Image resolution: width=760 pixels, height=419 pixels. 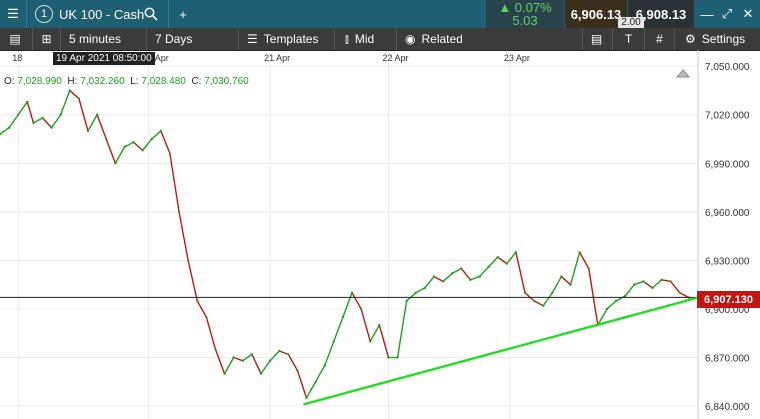 I want to click on crosshair-date-label: 19 Apr 2021 08:50:00, so click(x=104, y=58).